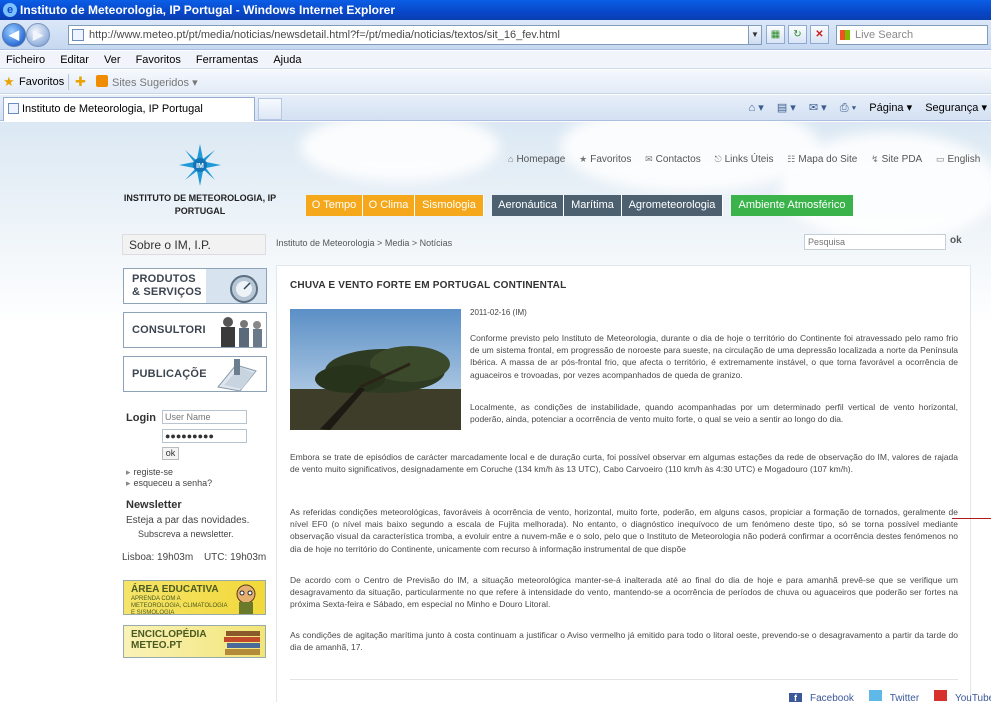 Image resolution: width=991 pixels, height=702 pixels. What do you see at coordinates (511, 159) in the screenshot?
I see `home-icon: ⌂` at bounding box center [511, 159].